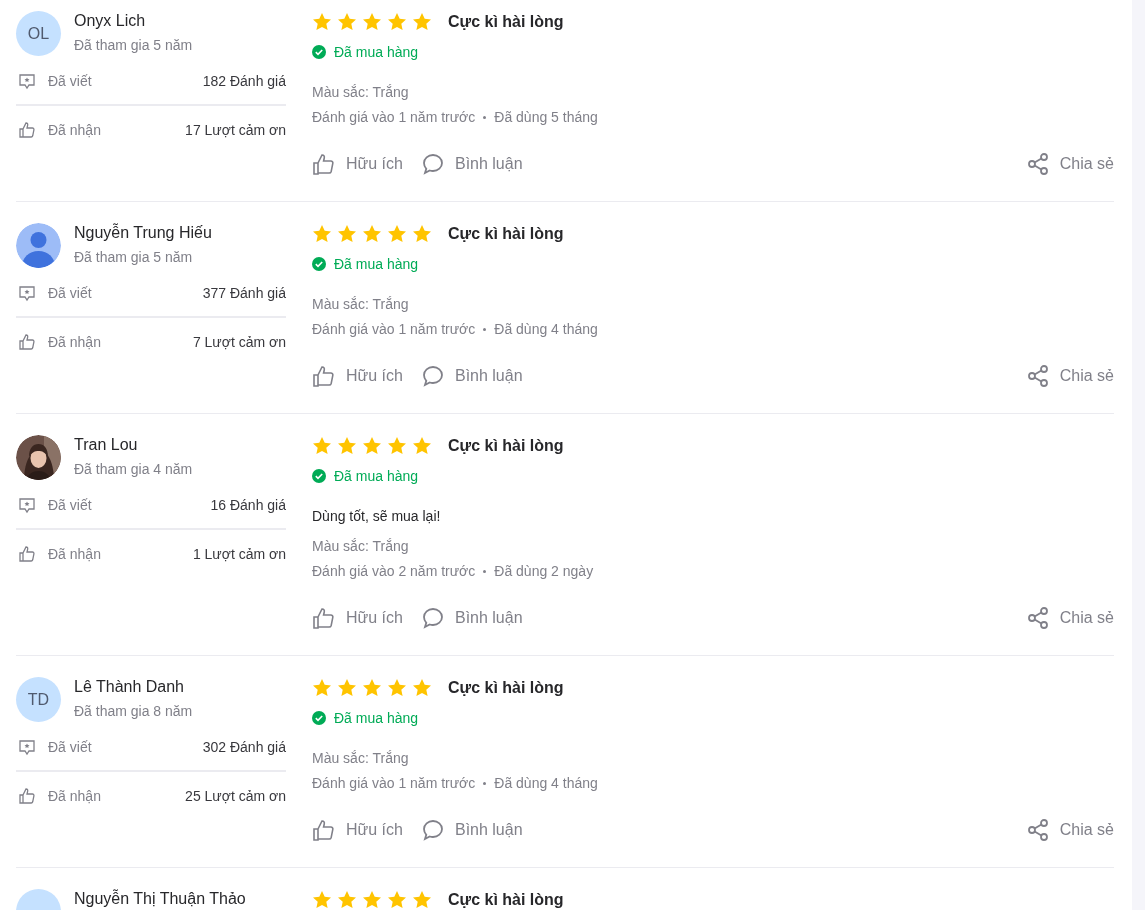  I want to click on stat-value: 7 Lượt cảm ơn, so click(239, 341).